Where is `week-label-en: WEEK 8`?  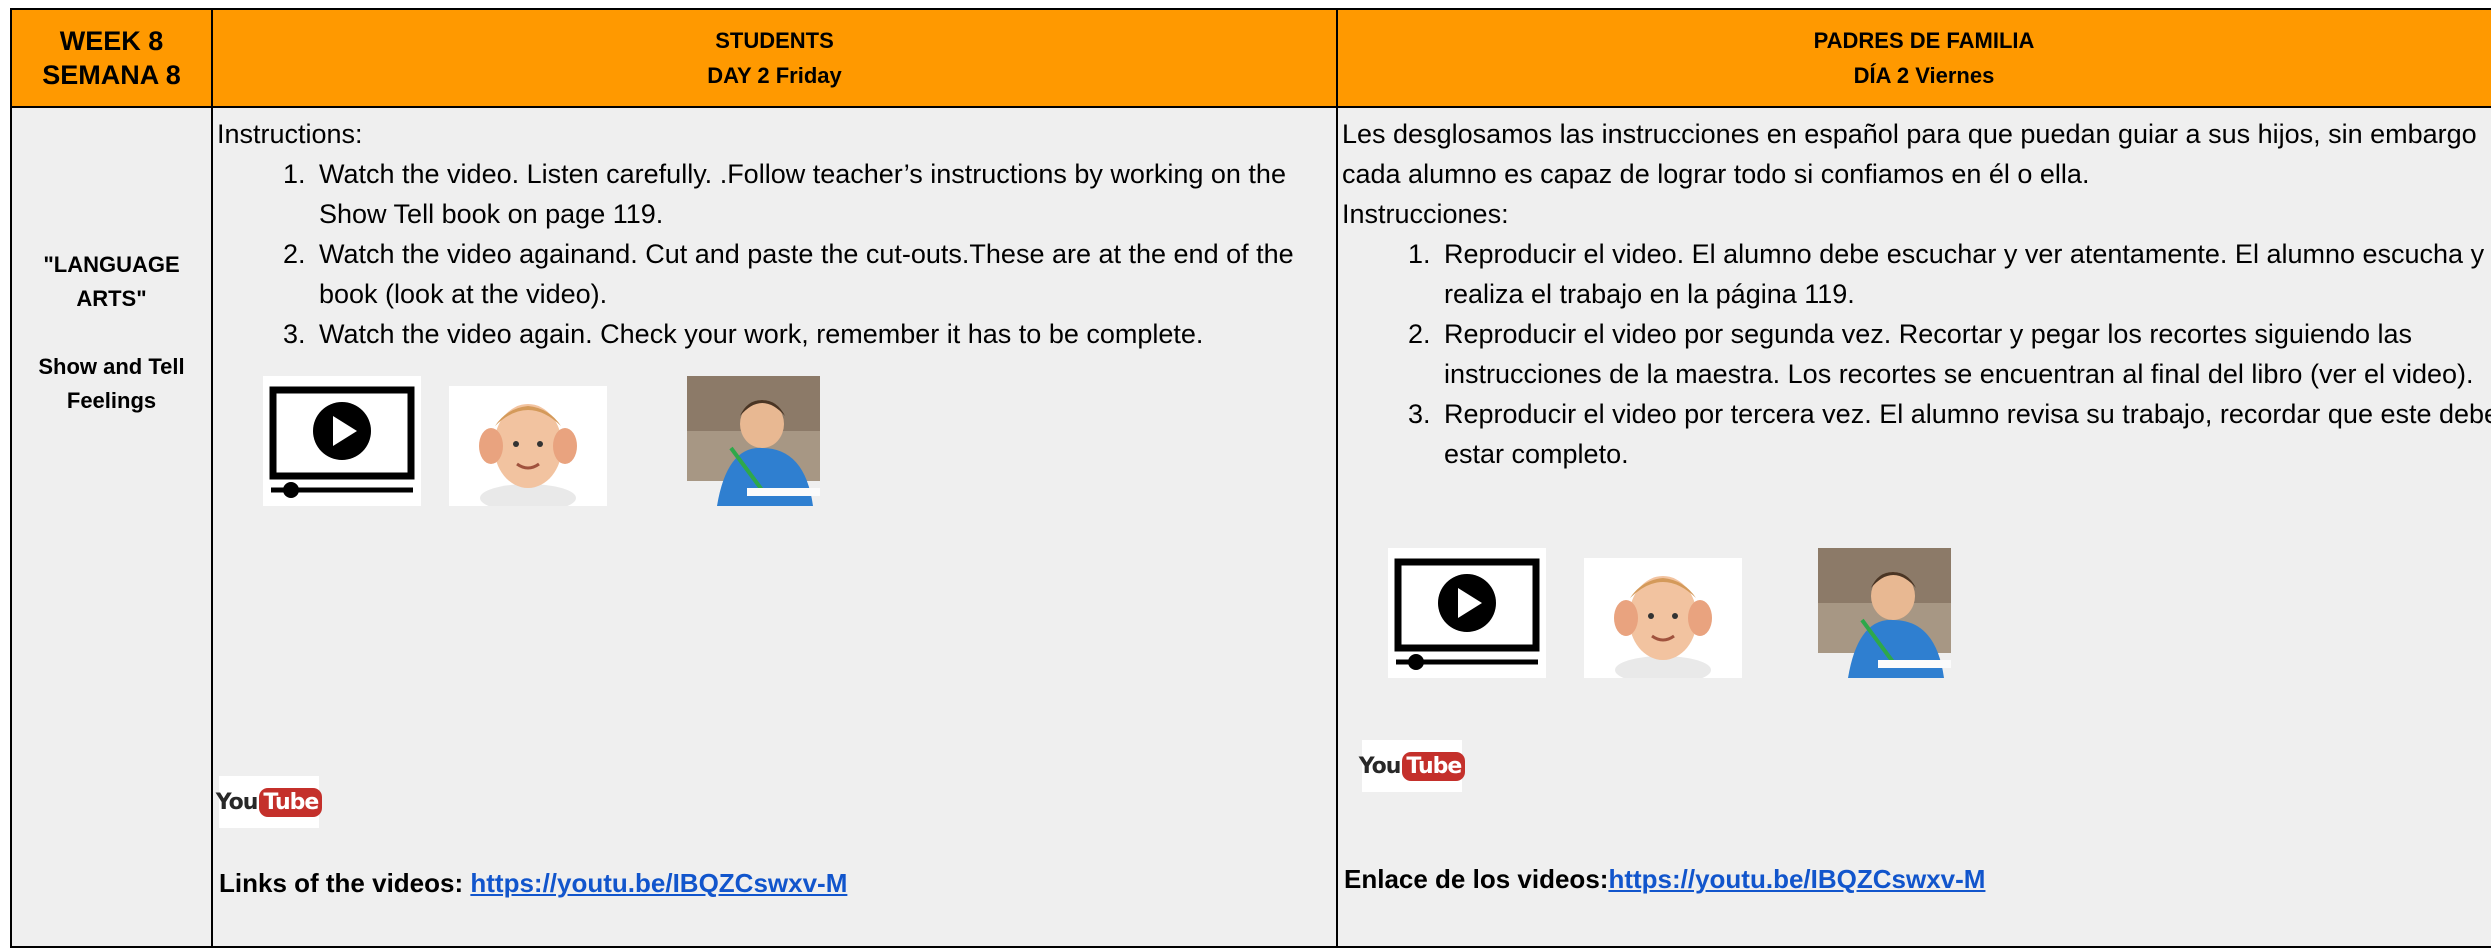 week-label-en: WEEK 8 is located at coordinates (111, 41).